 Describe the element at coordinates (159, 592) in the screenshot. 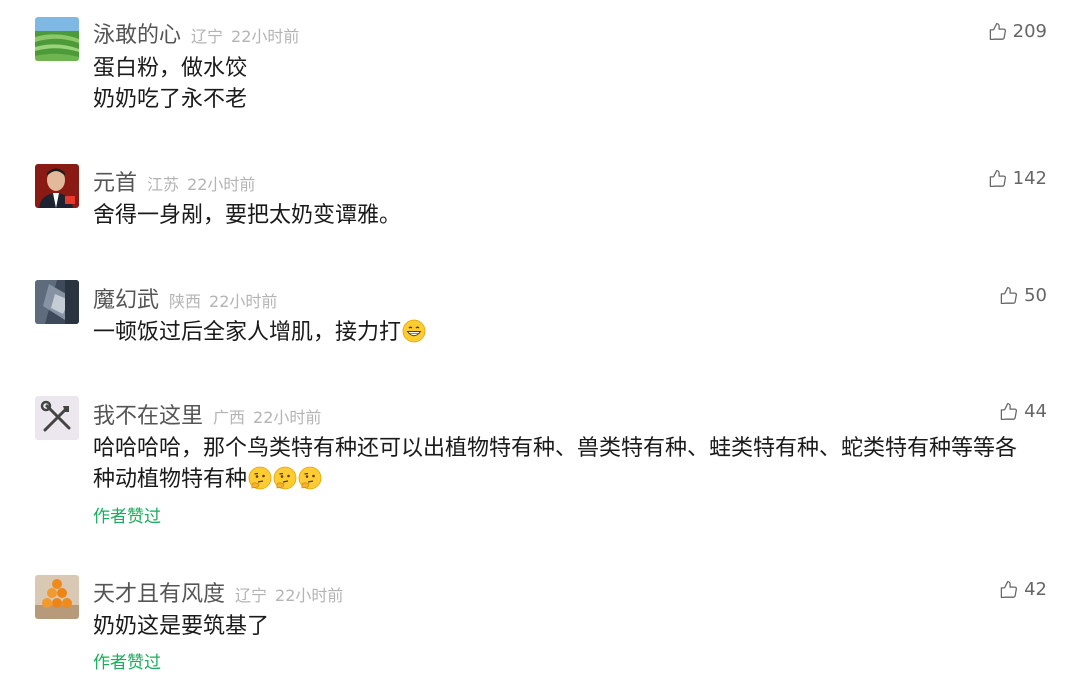

I see `nickname: 天才且有风度` at that location.